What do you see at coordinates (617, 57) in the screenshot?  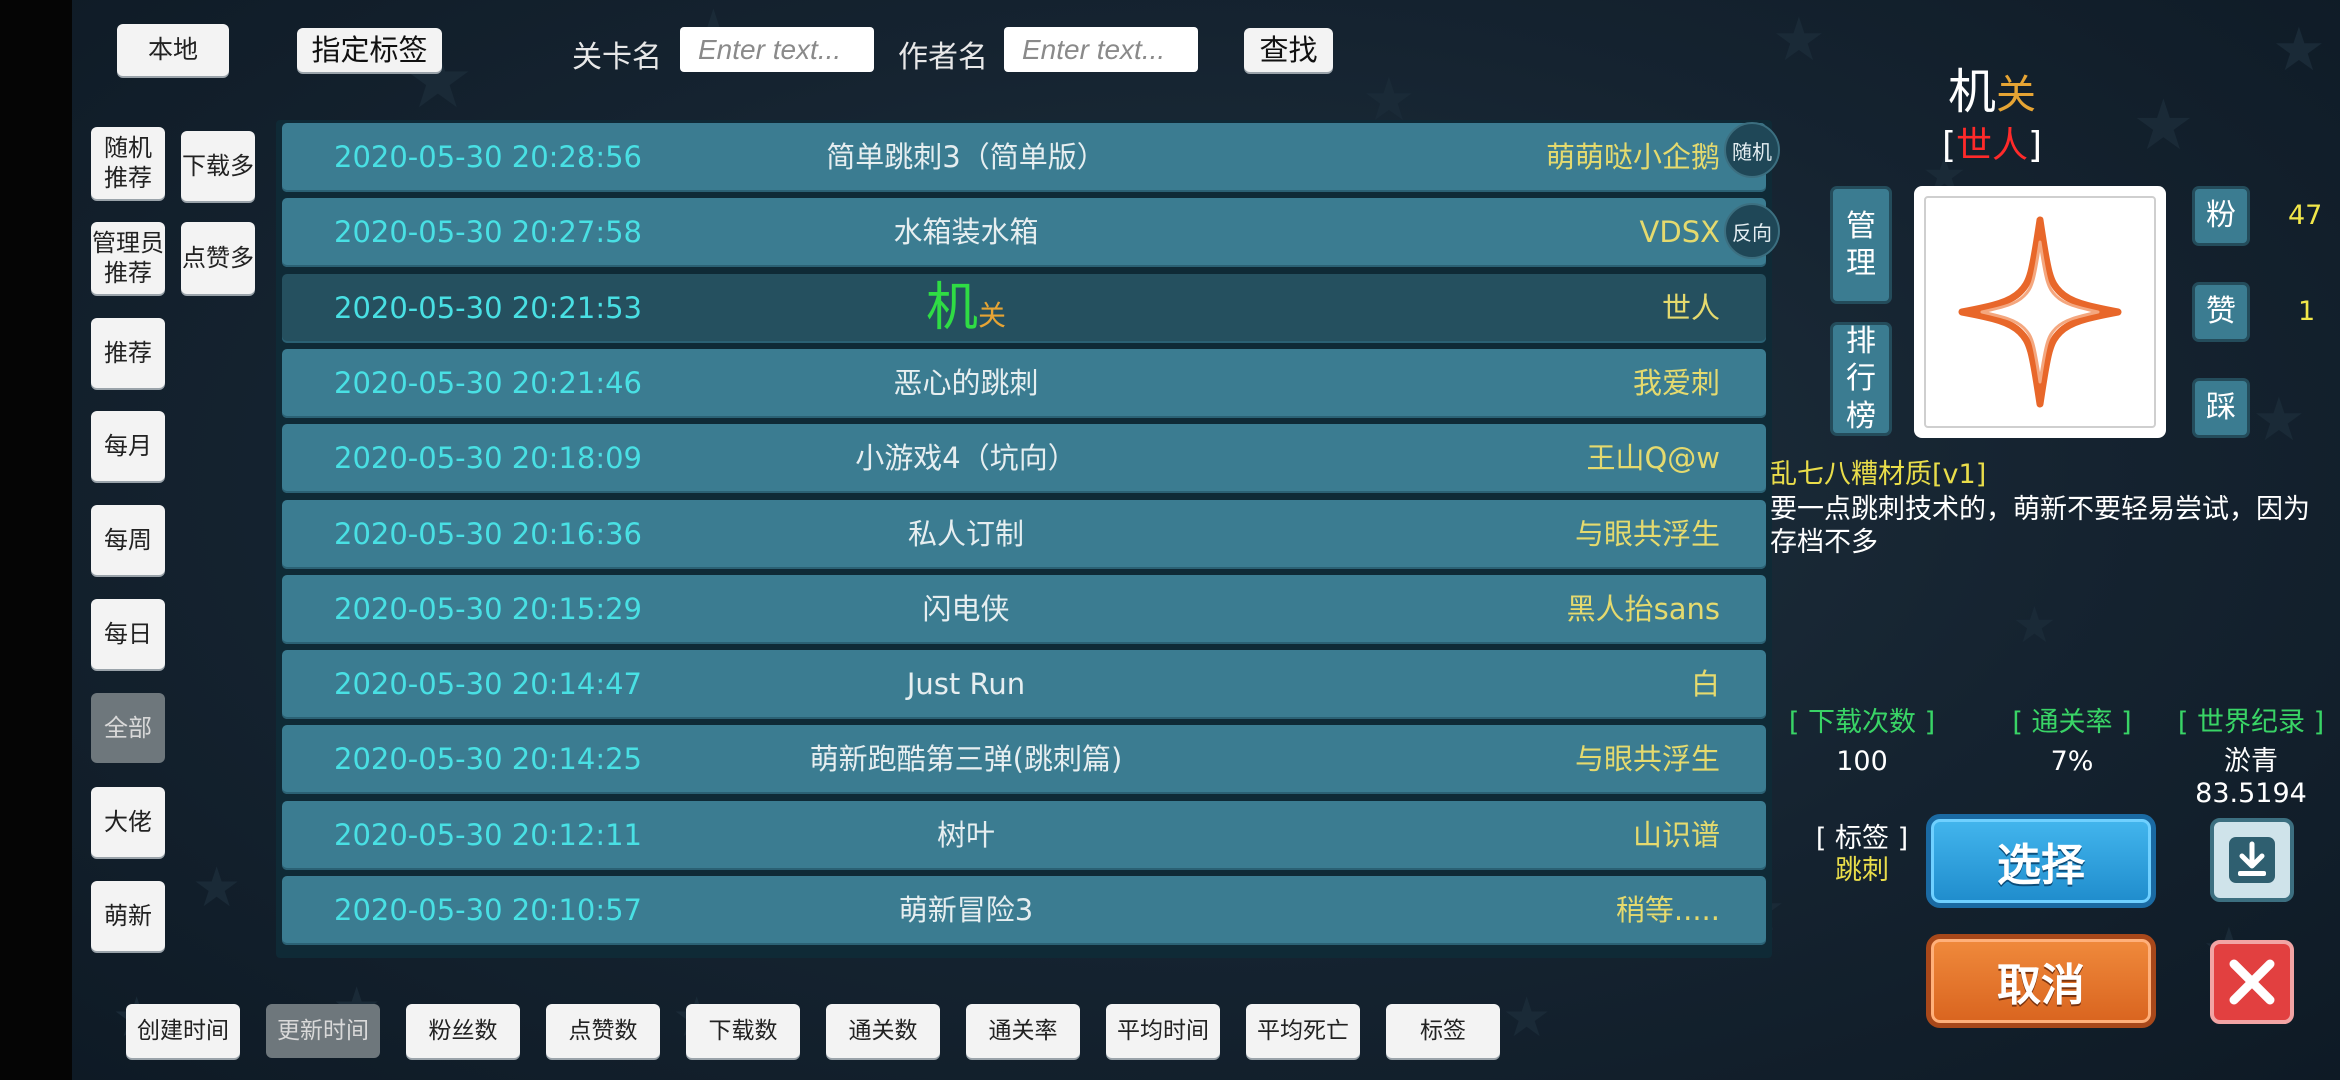 I see `level-name-label: 关卡名` at bounding box center [617, 57].